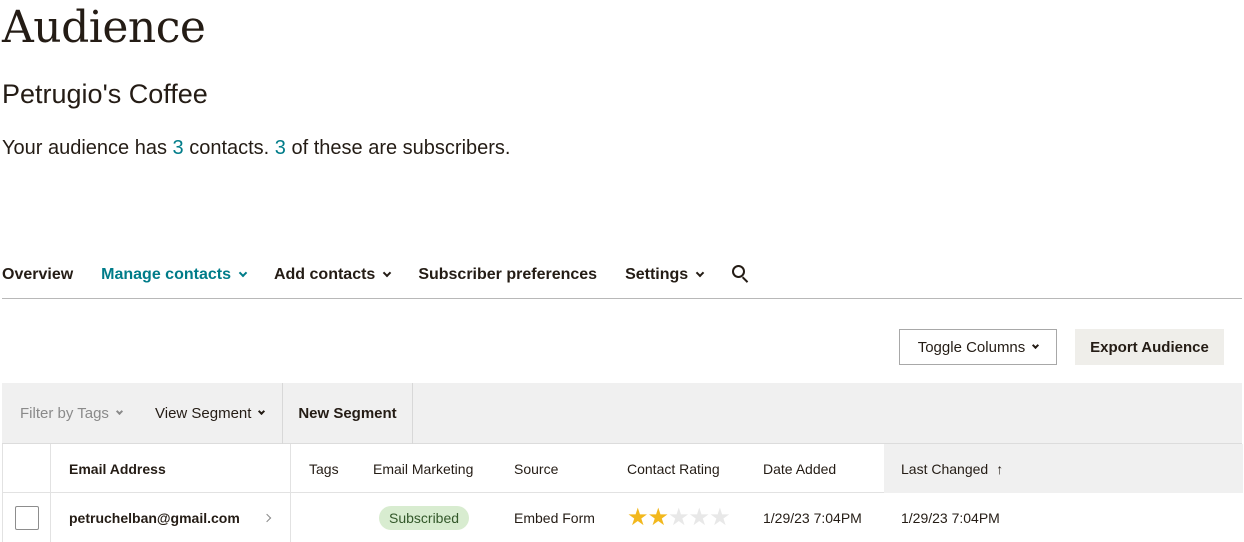 The image size is (1244, 542). I want to click on tab-overview-label: Overview, so click(38, 274).